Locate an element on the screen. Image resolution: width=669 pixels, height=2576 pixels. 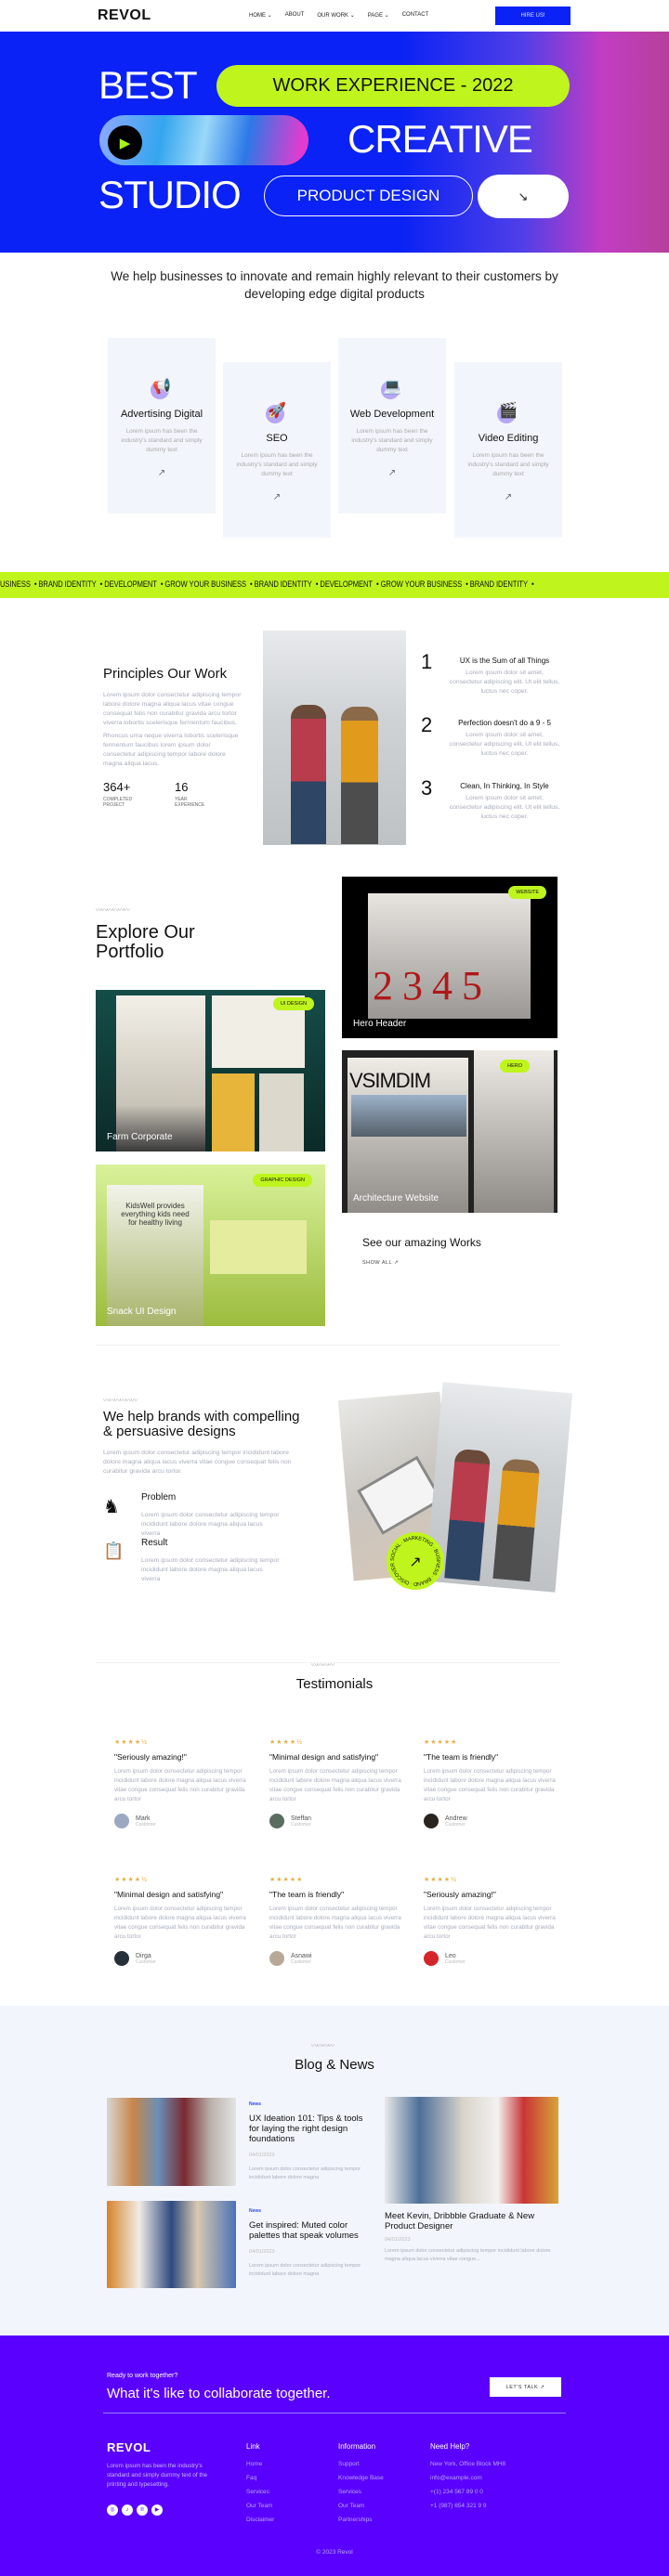
hire-us-button: HIRE US! is located at coordinates (533, 16).